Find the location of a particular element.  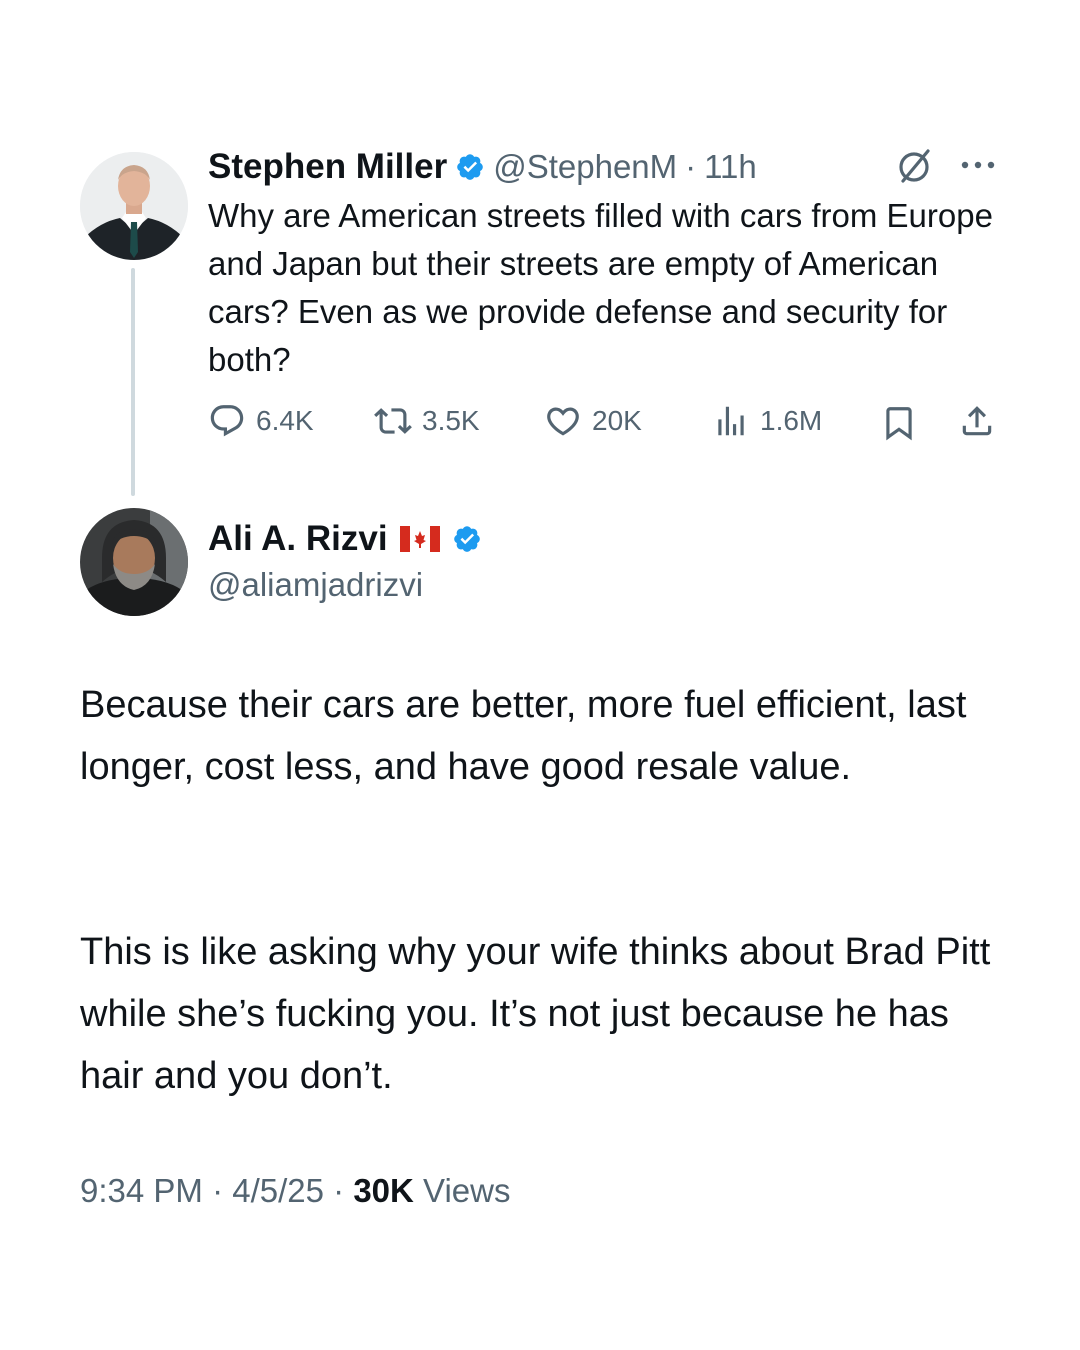

grok-icon is located at coordinates (915, 166).